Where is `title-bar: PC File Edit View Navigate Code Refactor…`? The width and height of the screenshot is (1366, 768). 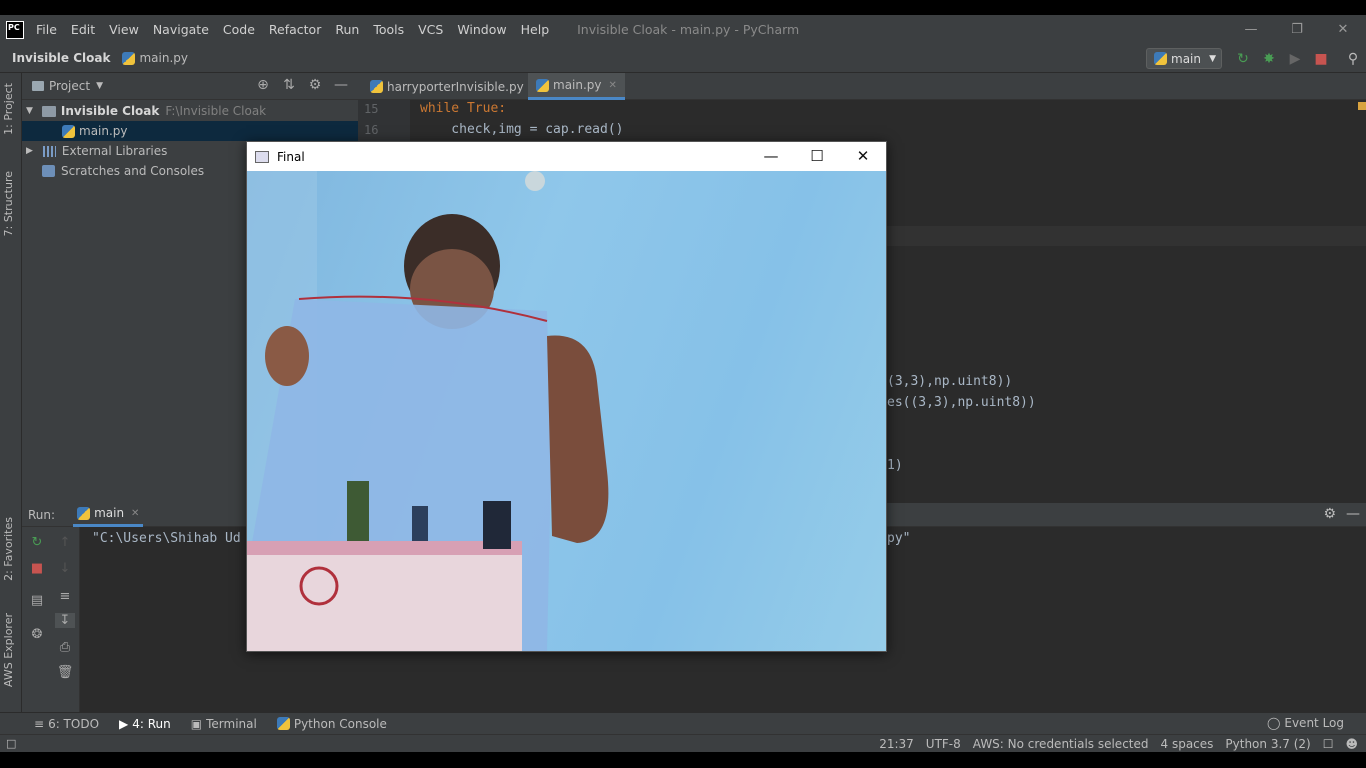 title-bar: PC File Edit View Navigate Code Refactor… is located at coordinates (683, 29).